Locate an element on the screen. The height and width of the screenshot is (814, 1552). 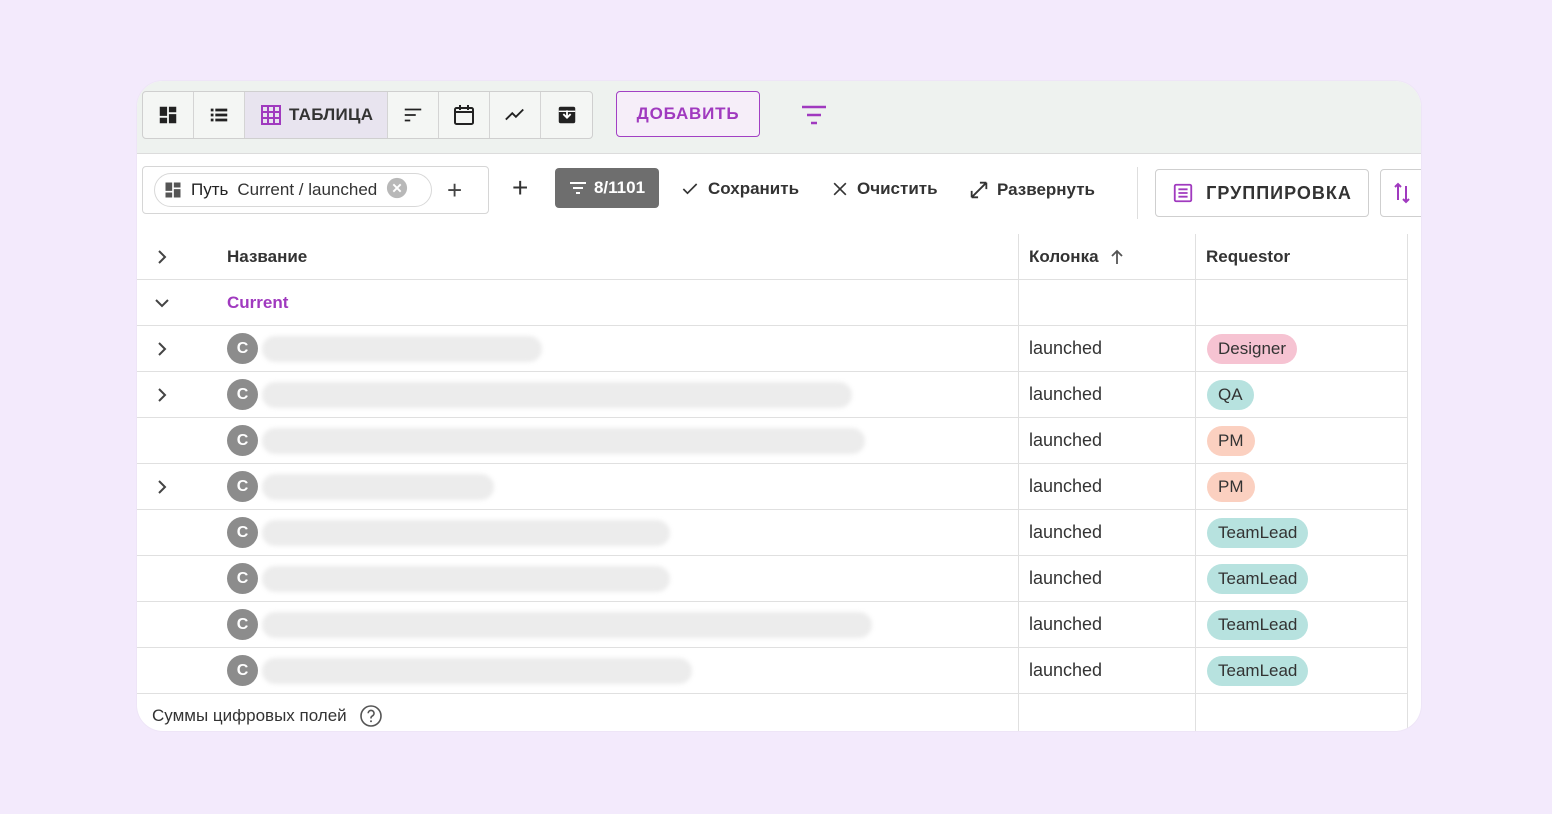
toolbar-divider is located at coordinates (1137, 193).